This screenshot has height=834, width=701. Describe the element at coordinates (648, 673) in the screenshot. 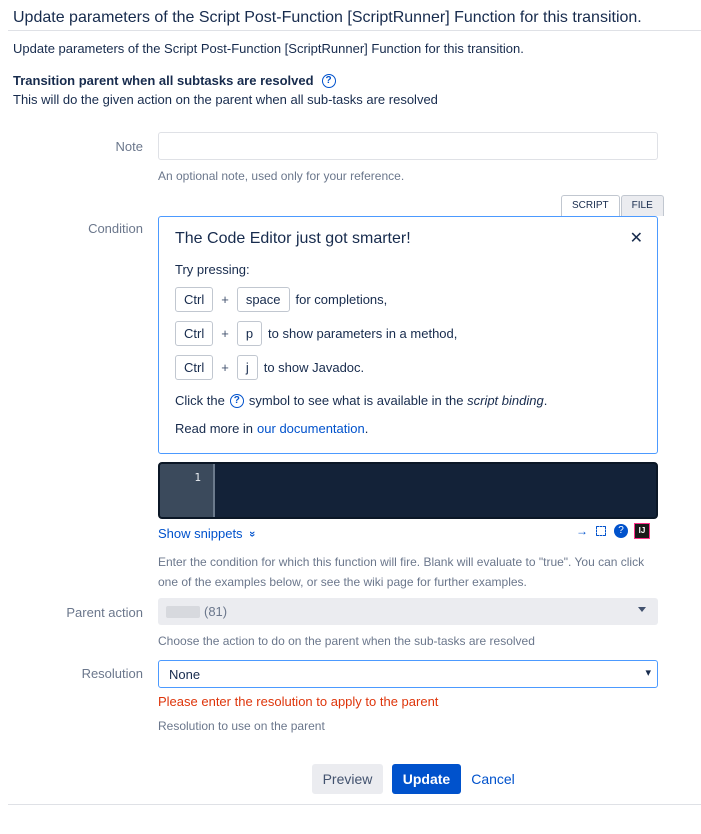

I see `chevron-down-icon: ▾` at that location.